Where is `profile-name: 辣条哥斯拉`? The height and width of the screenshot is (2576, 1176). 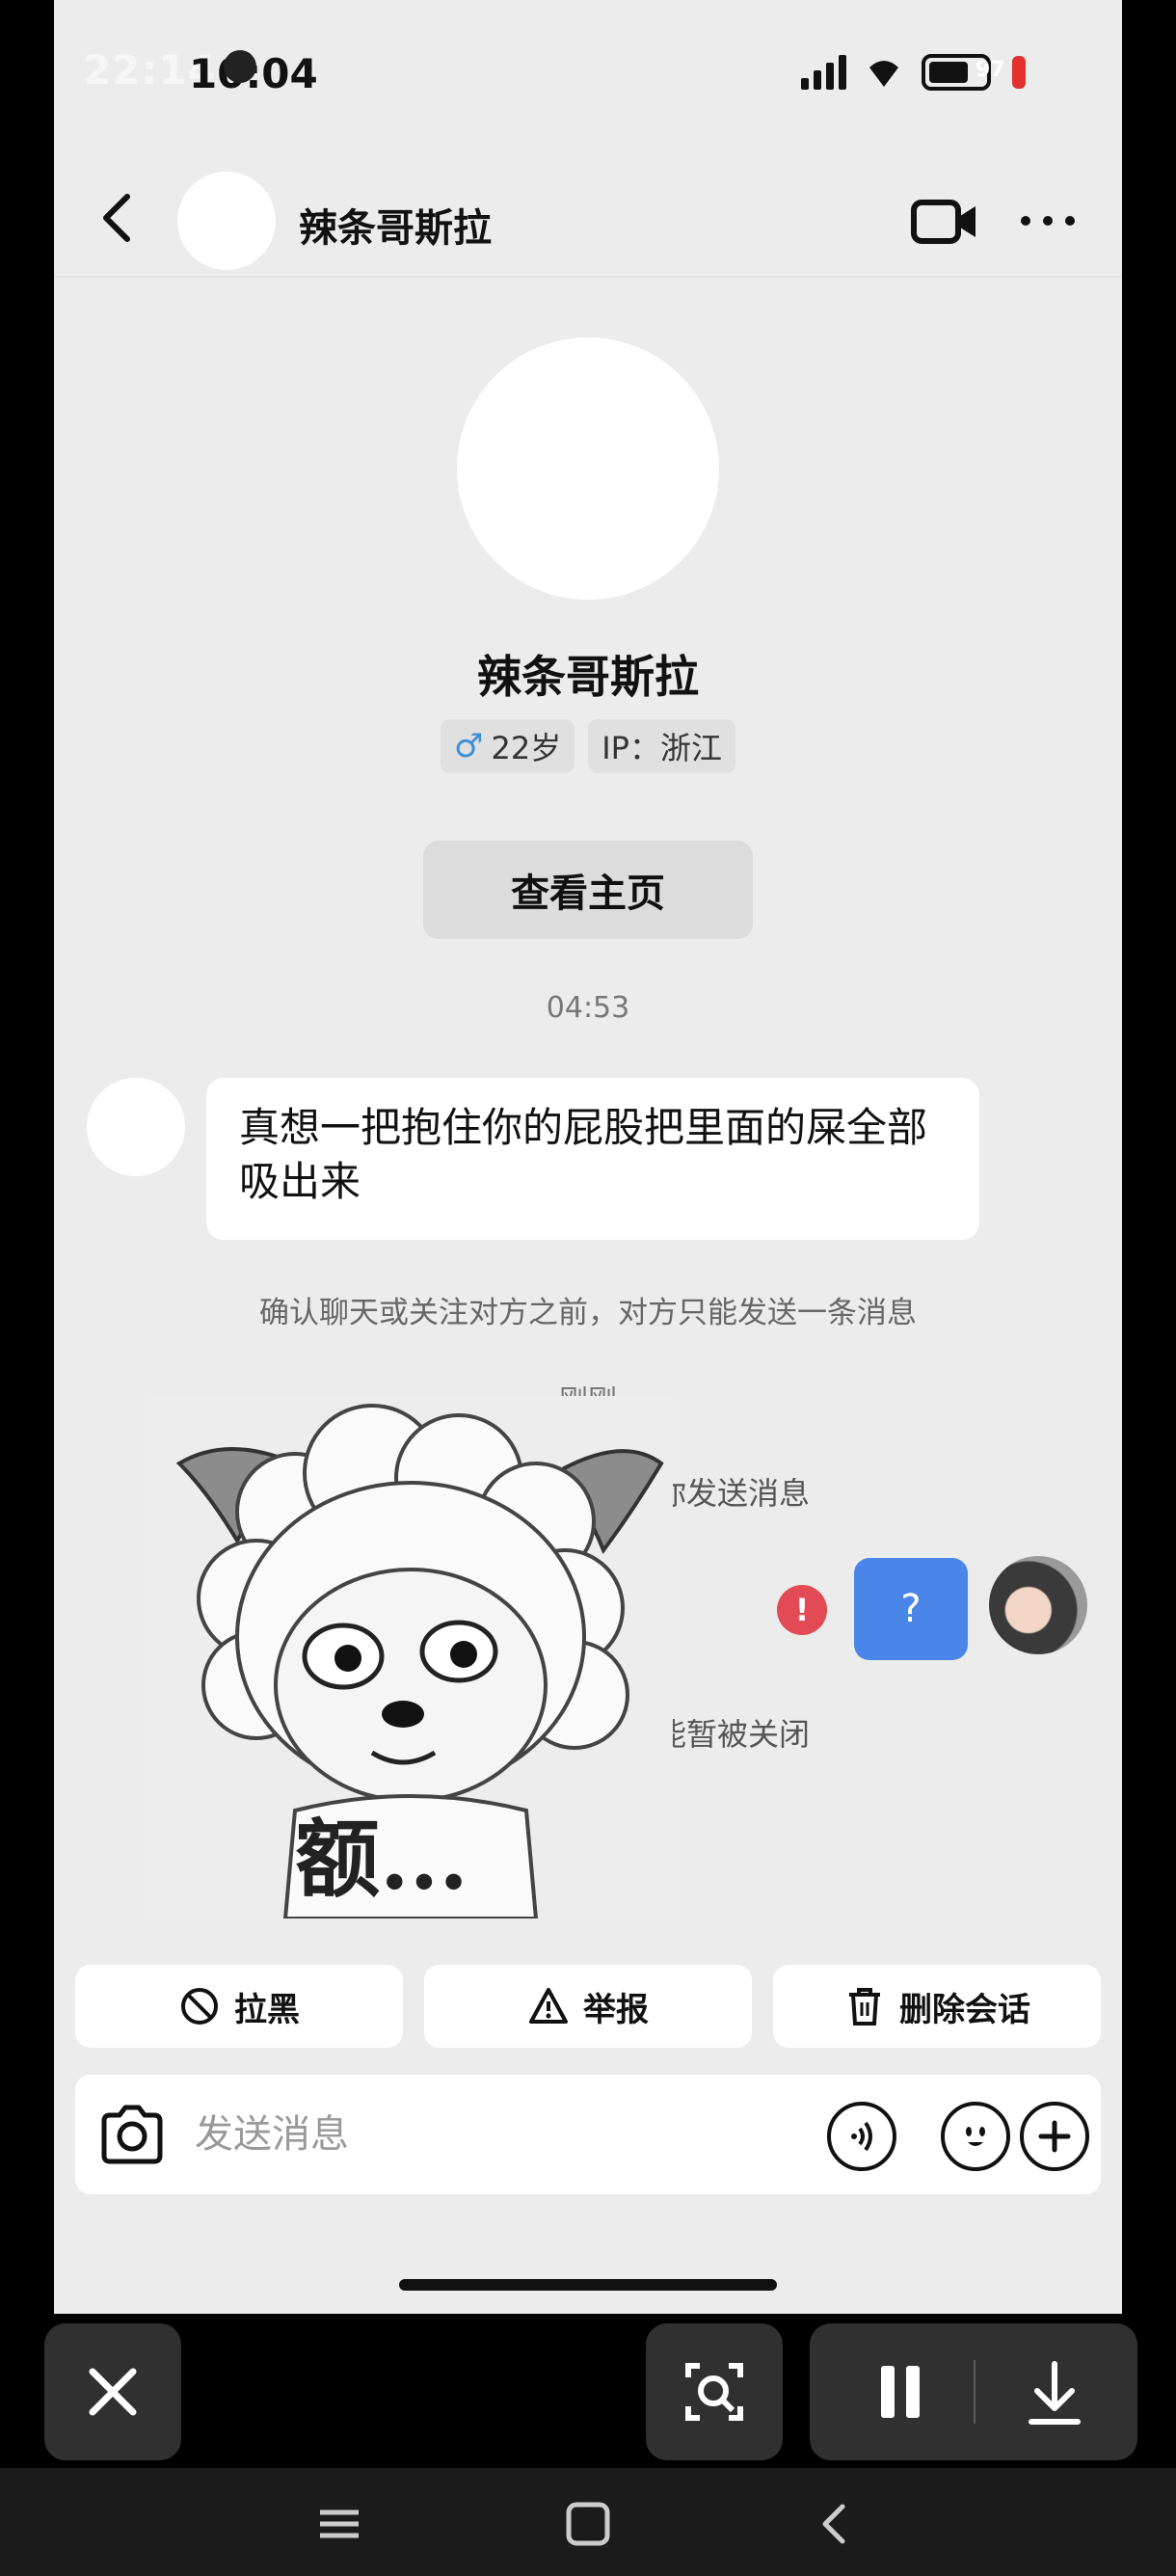
profile-name: 辣条哥斯拉 is located at coordinates (588, 677).